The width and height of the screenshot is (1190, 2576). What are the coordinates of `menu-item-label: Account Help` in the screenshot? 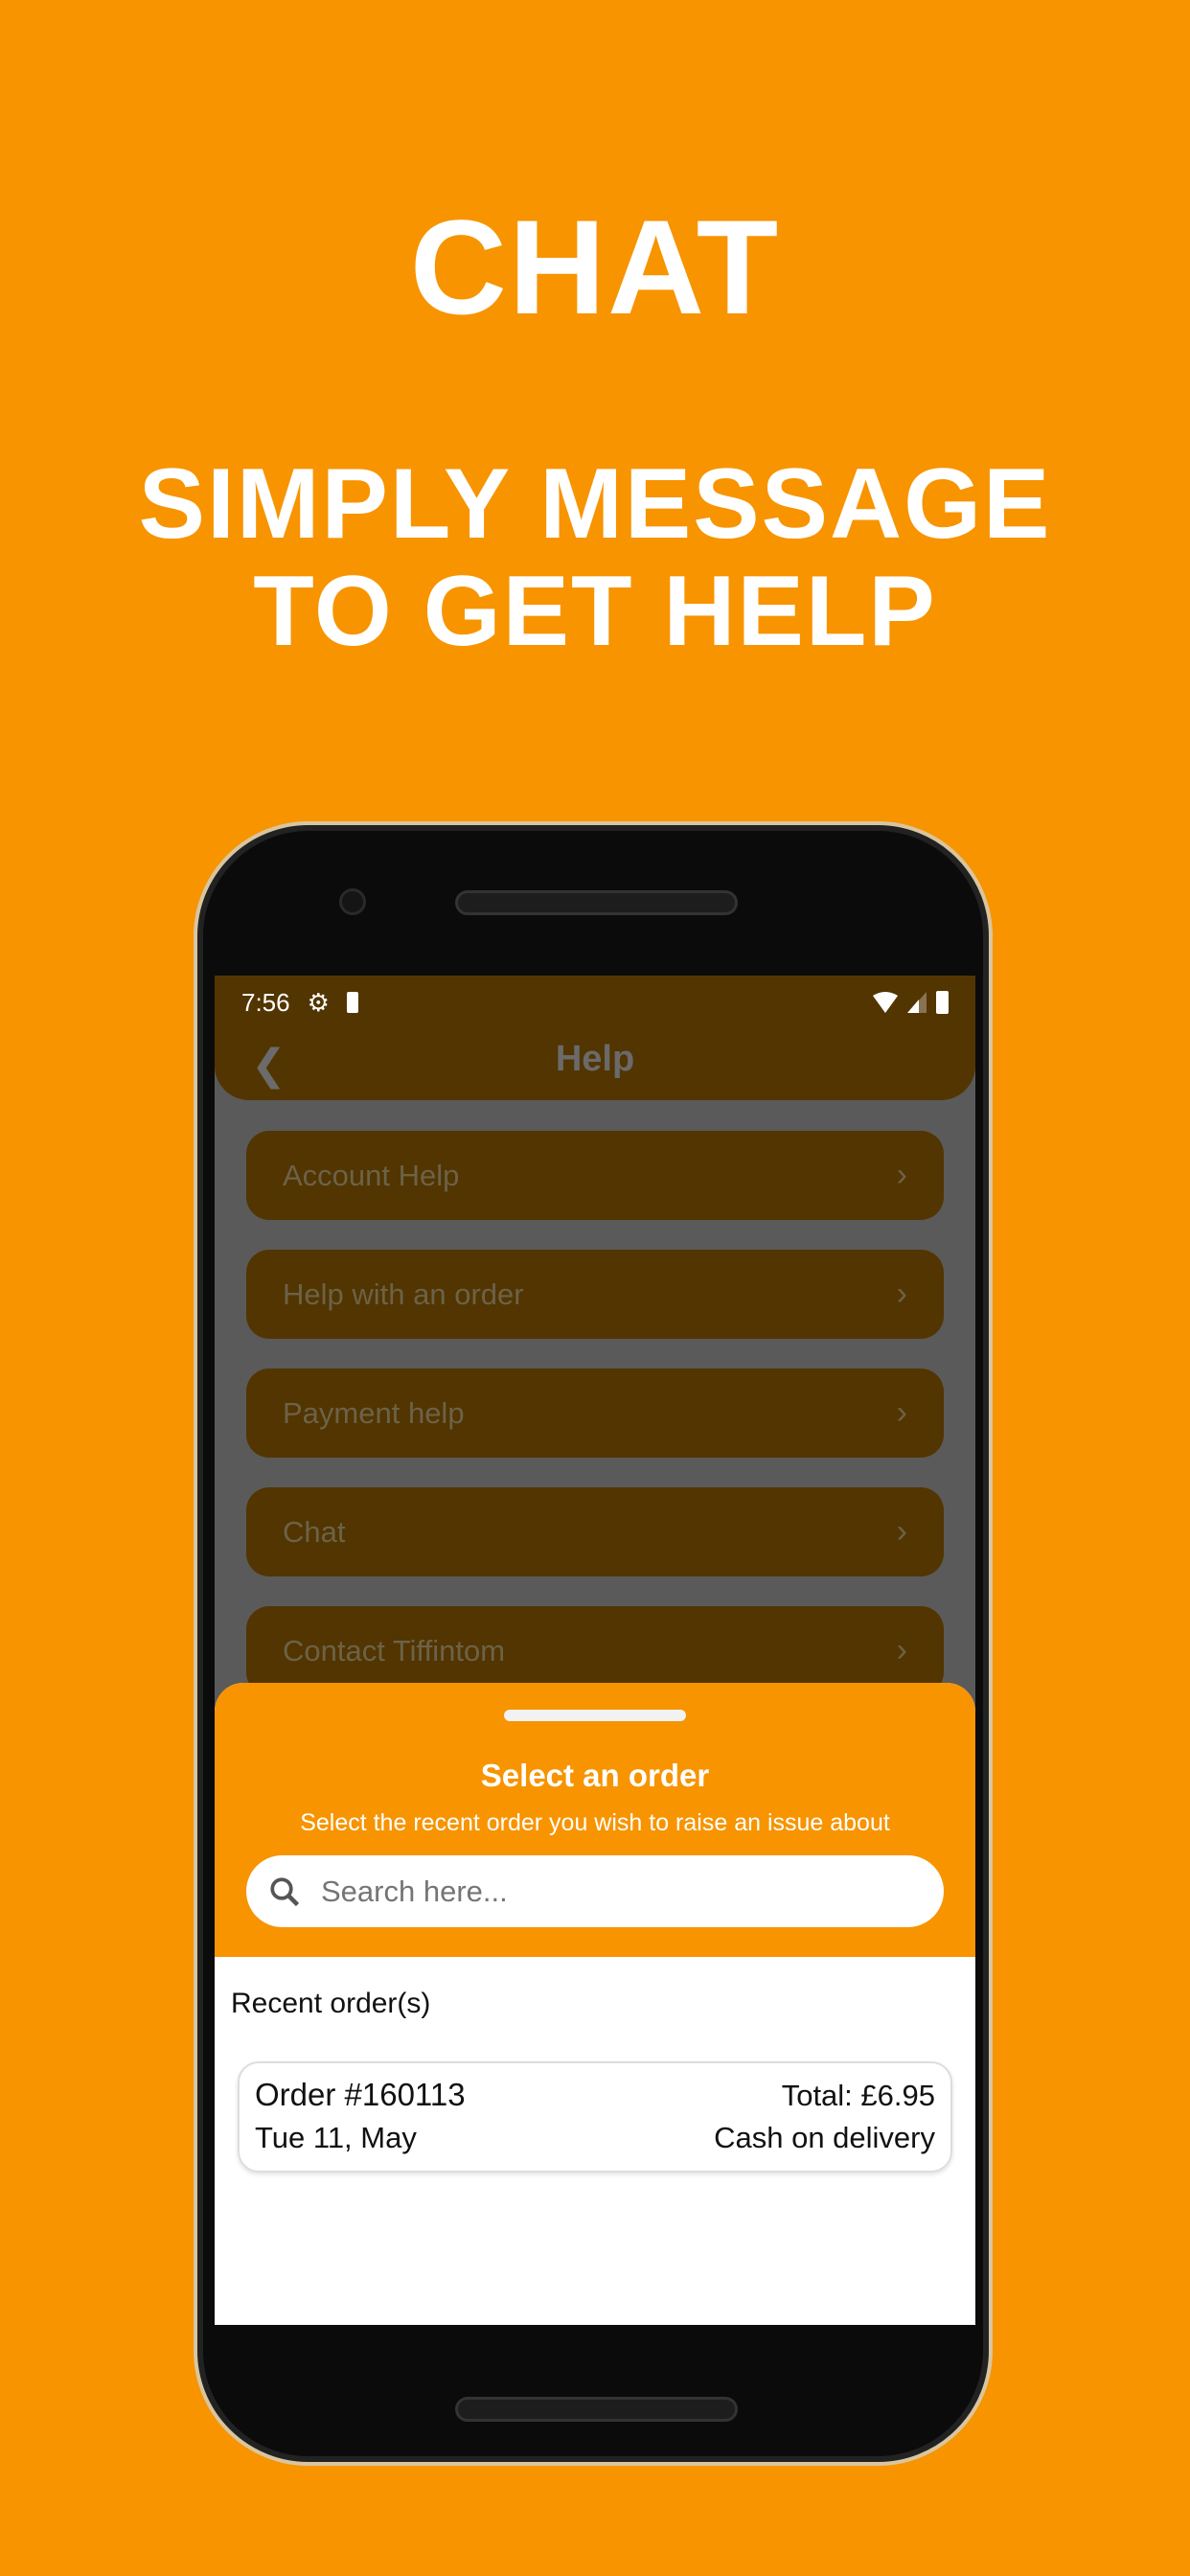 It's located at (372, 1175).